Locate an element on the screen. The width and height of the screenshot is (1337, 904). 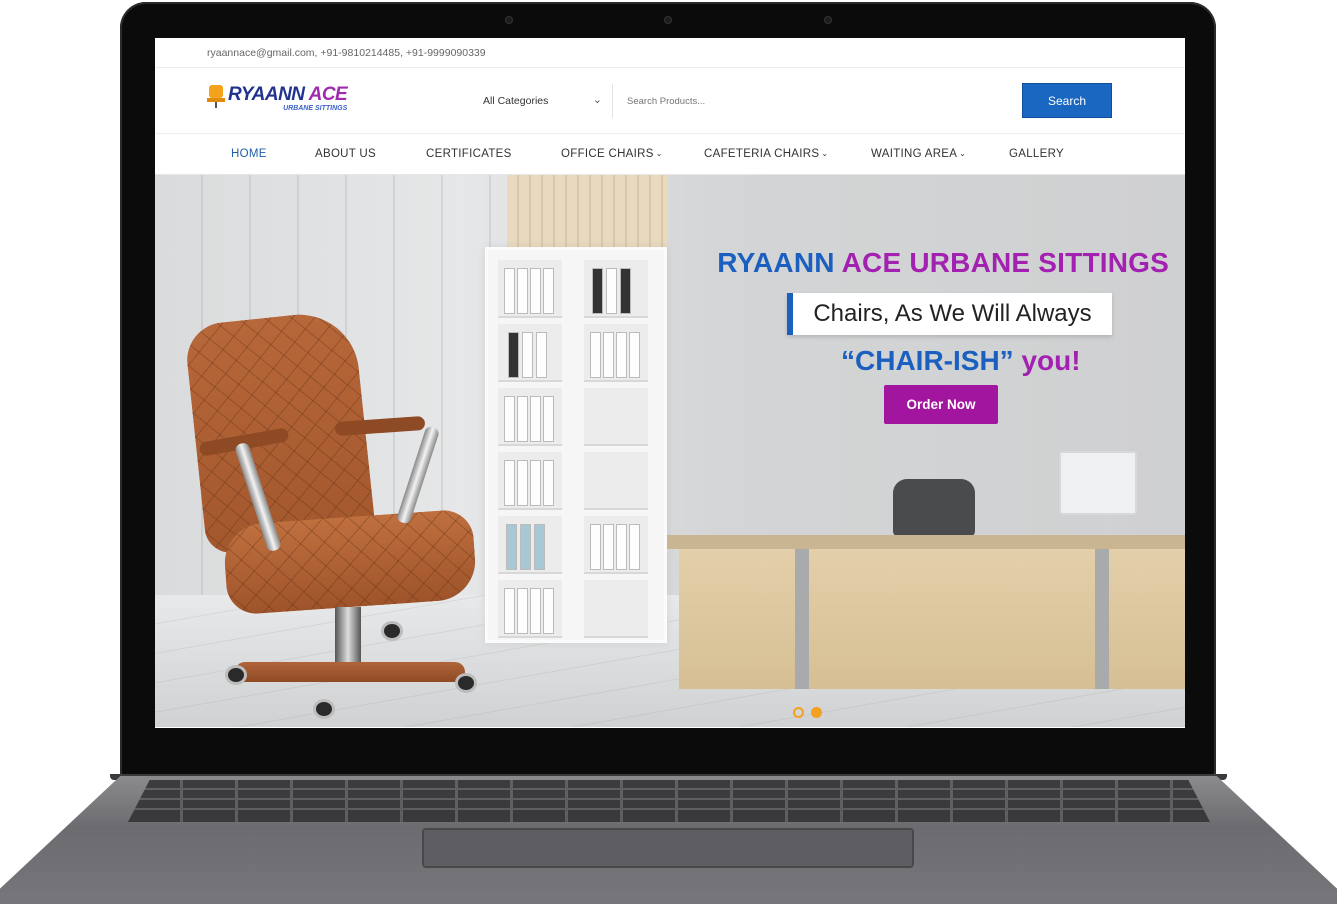
nav-certificates: CERTIFICATES is located at coordinates (469, 154).